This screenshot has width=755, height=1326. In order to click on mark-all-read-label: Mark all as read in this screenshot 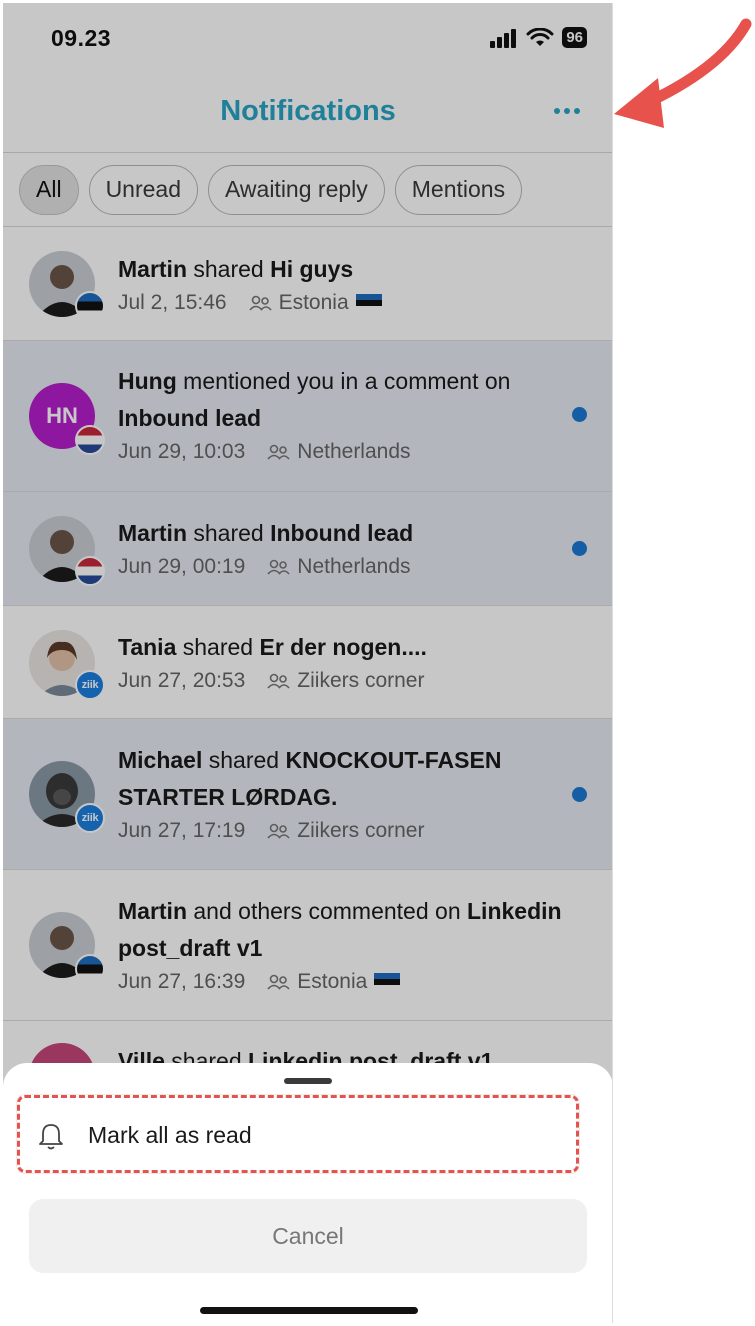, I will do `click(170, 1135)`.